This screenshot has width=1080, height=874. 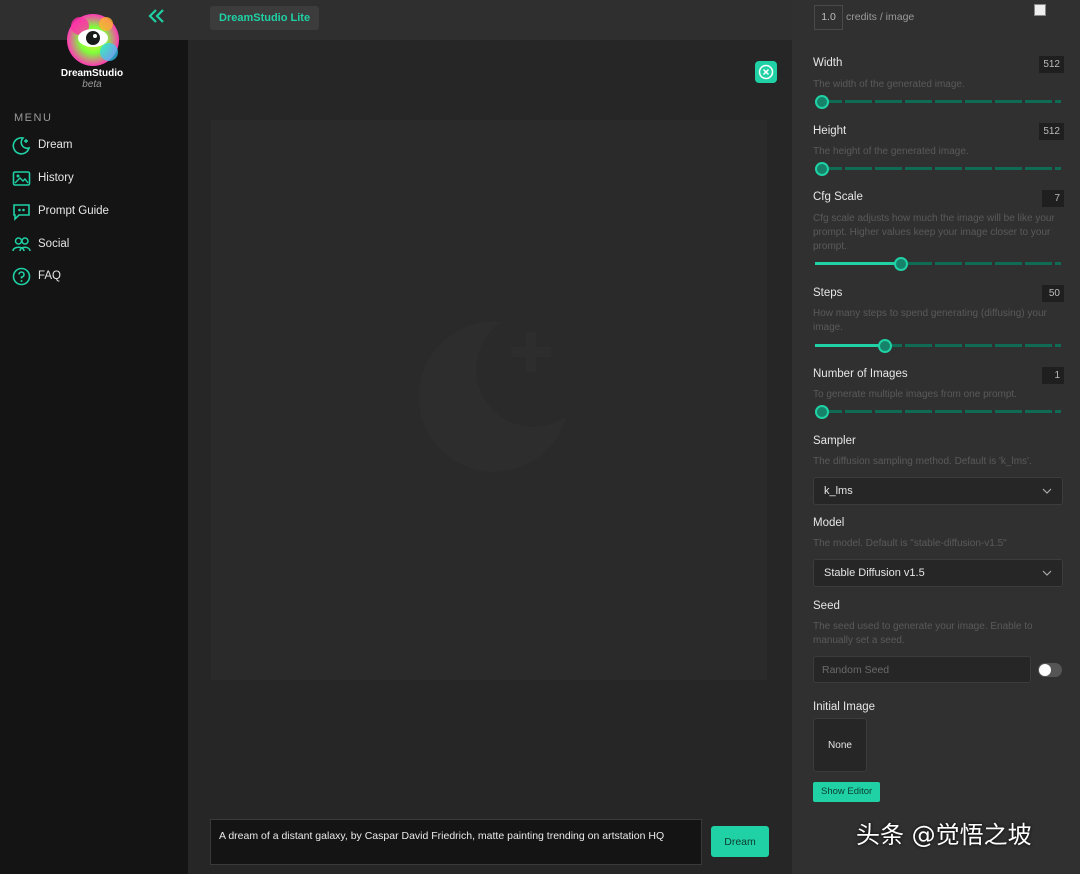 What do you see at coordinates (889, 84) in the screenshot?
I see `width-desc: The width of the generated image.` at bounding box center [889, 84].